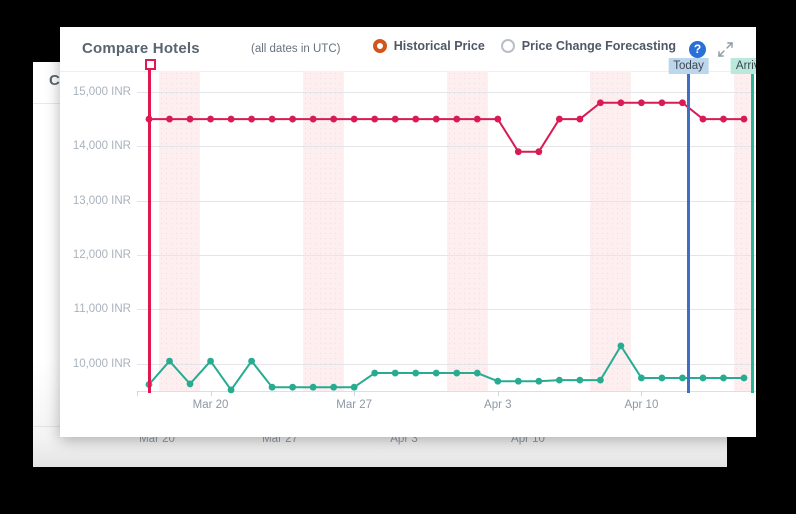 This screenshot has width=796, height=514. I want to click on radio-historical-price-label: Historical Price, so click(439, 46).